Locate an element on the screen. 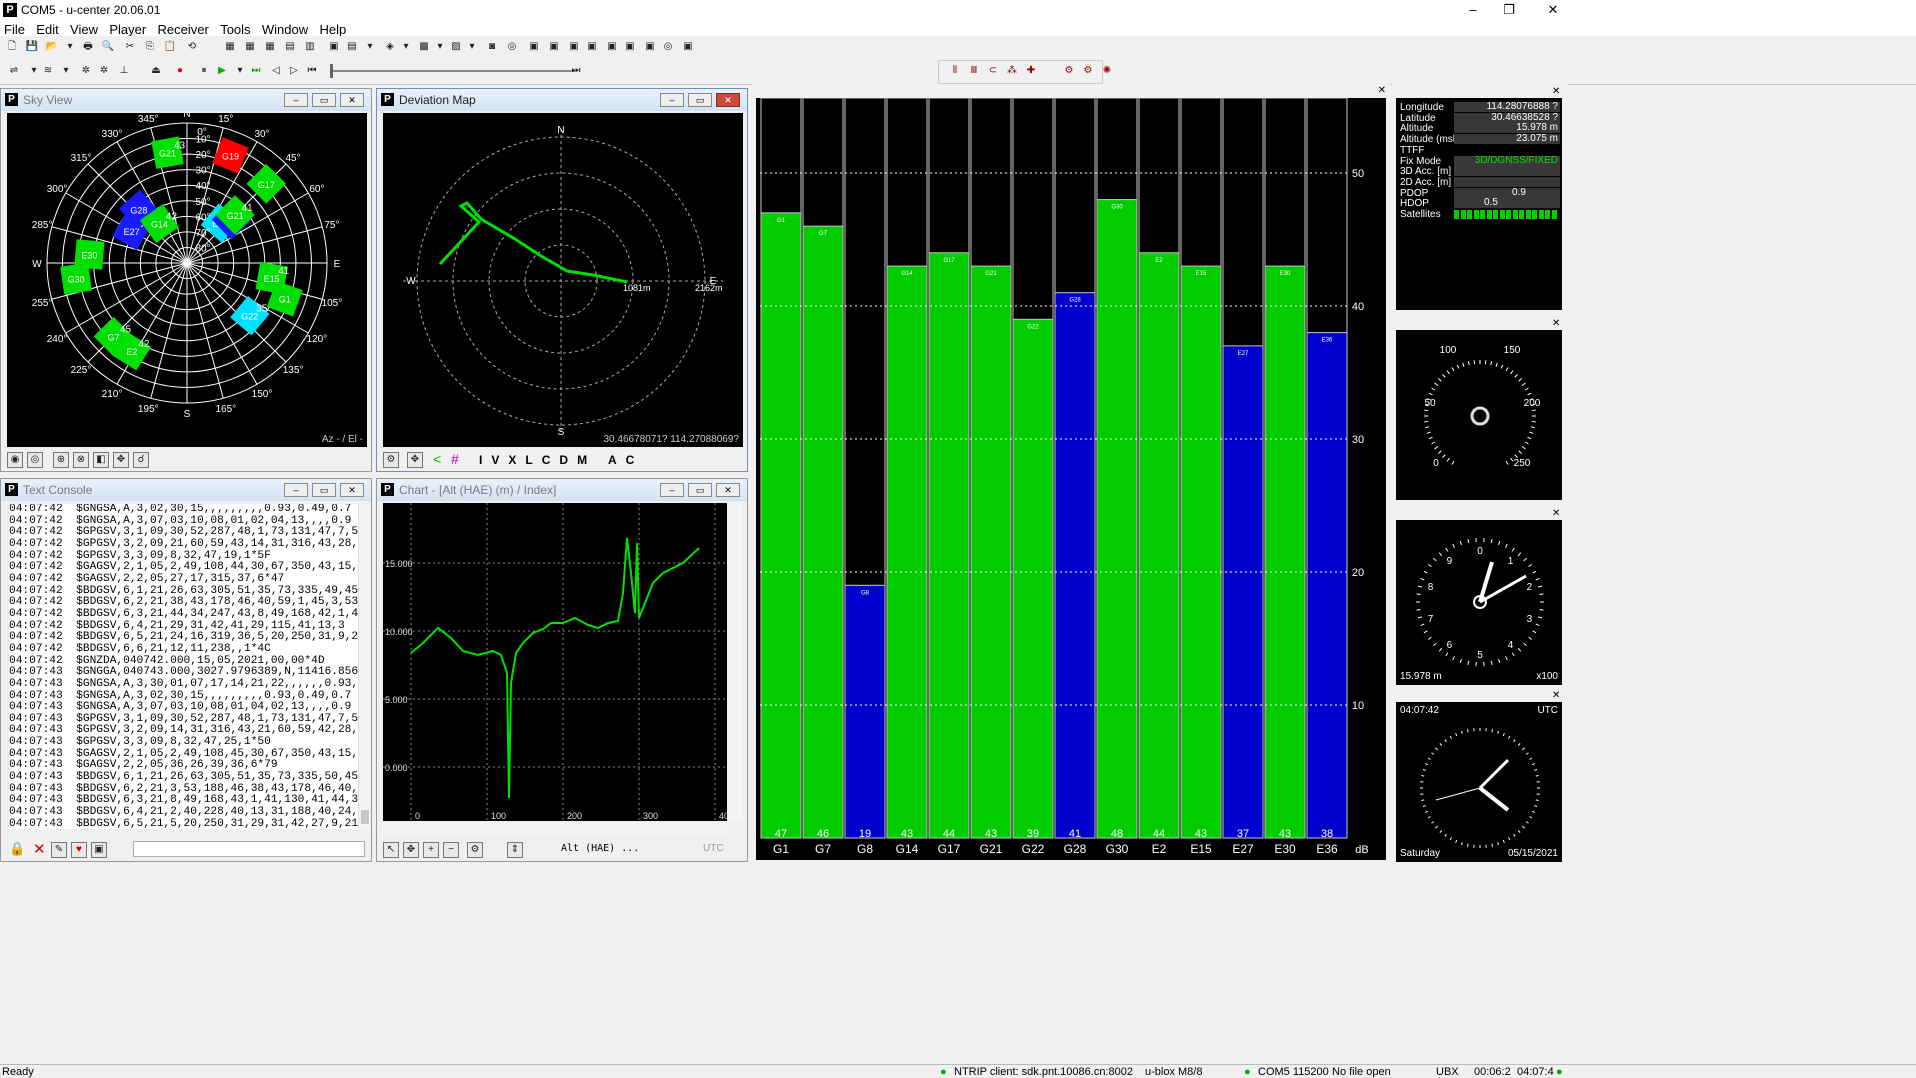  chart-close-button: ✕ is located at coordinates (728, 490).